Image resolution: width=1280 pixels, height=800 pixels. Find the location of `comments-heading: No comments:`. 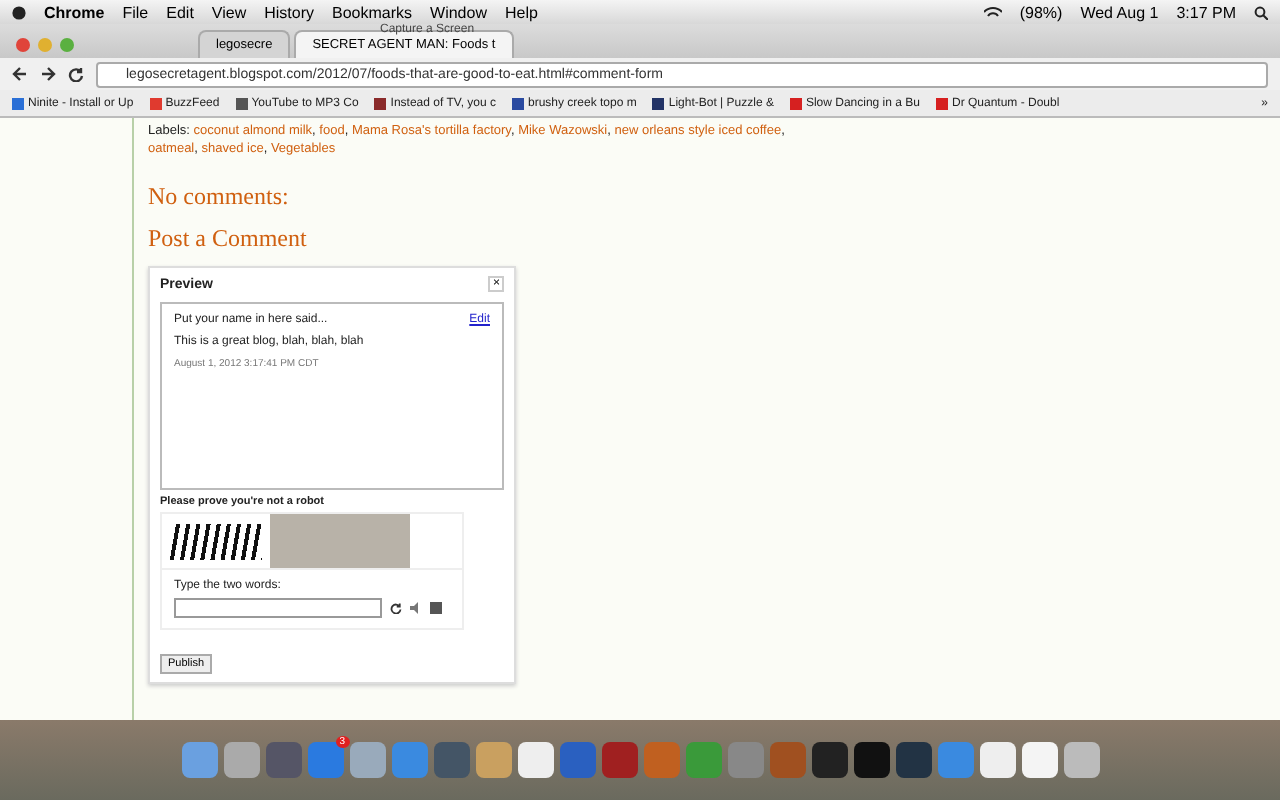

comments-heading: No comments: is located at coordinates (219, 197).